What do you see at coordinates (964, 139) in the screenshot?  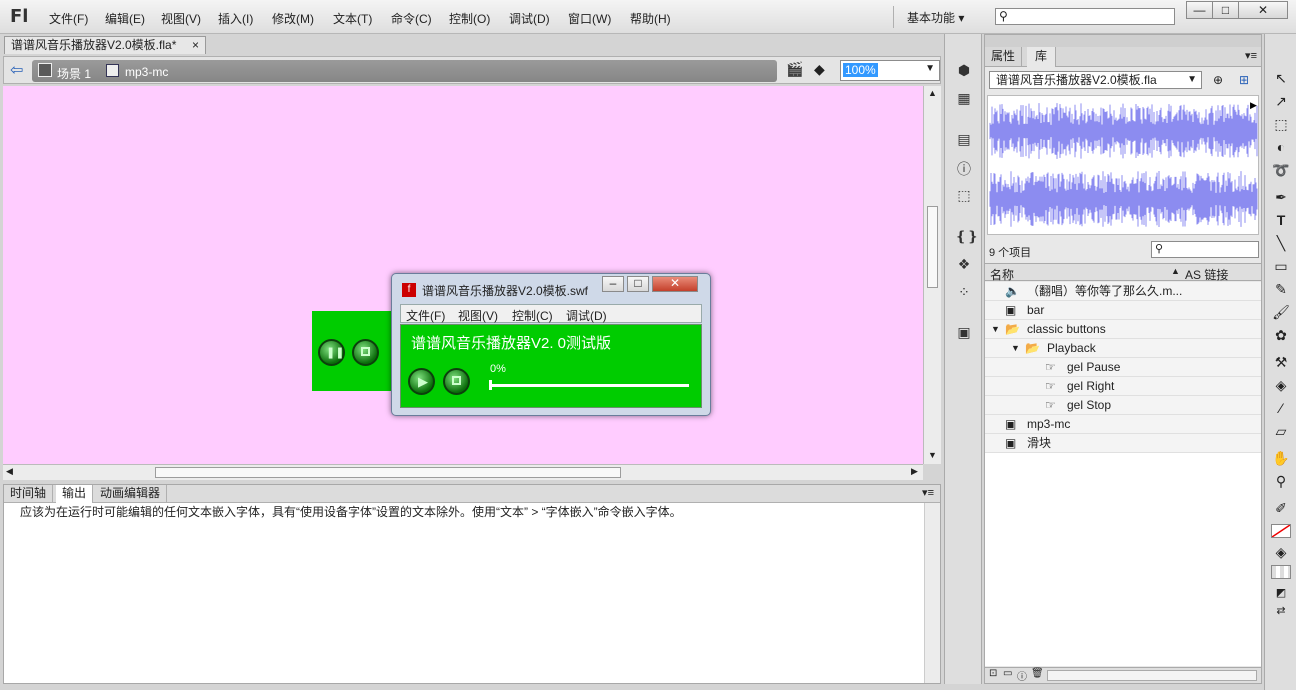 I see `align-icon: ▤` at bounding box center [964, 139].